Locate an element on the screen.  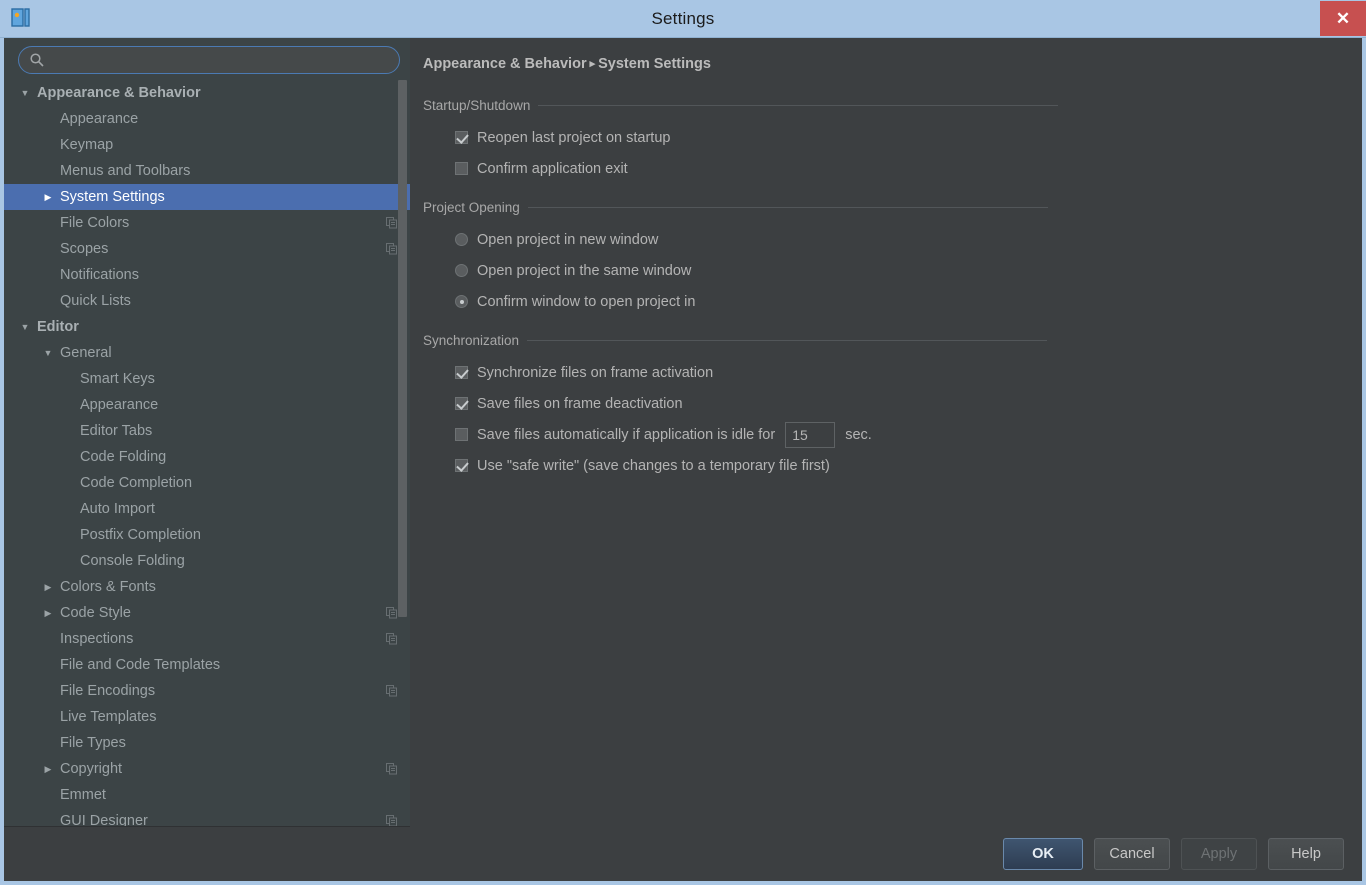
tree-item-inspections: Inspections is located at coordinates (207, 639).